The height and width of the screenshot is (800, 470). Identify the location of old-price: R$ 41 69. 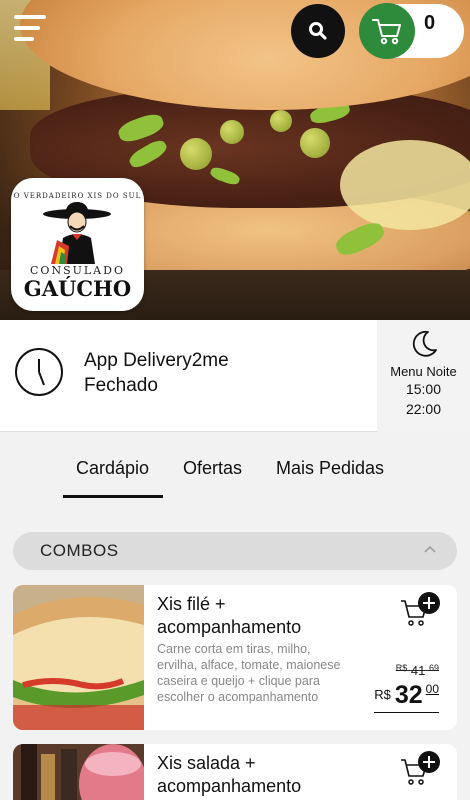
(417, 670).